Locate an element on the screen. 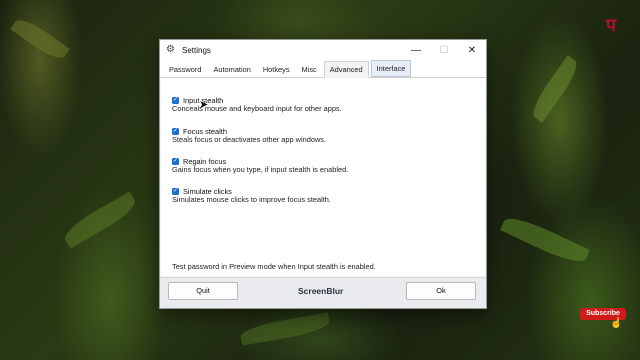  tab-misc: Misc is located at coordinates (309, 69).